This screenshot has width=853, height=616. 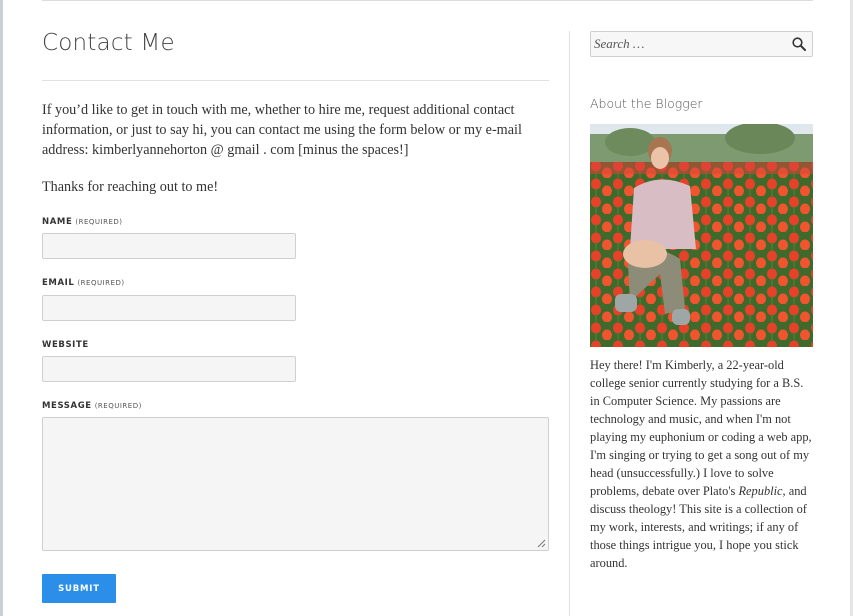 I want to click on bio-book-title: Republic, so click(x=760, y=491).